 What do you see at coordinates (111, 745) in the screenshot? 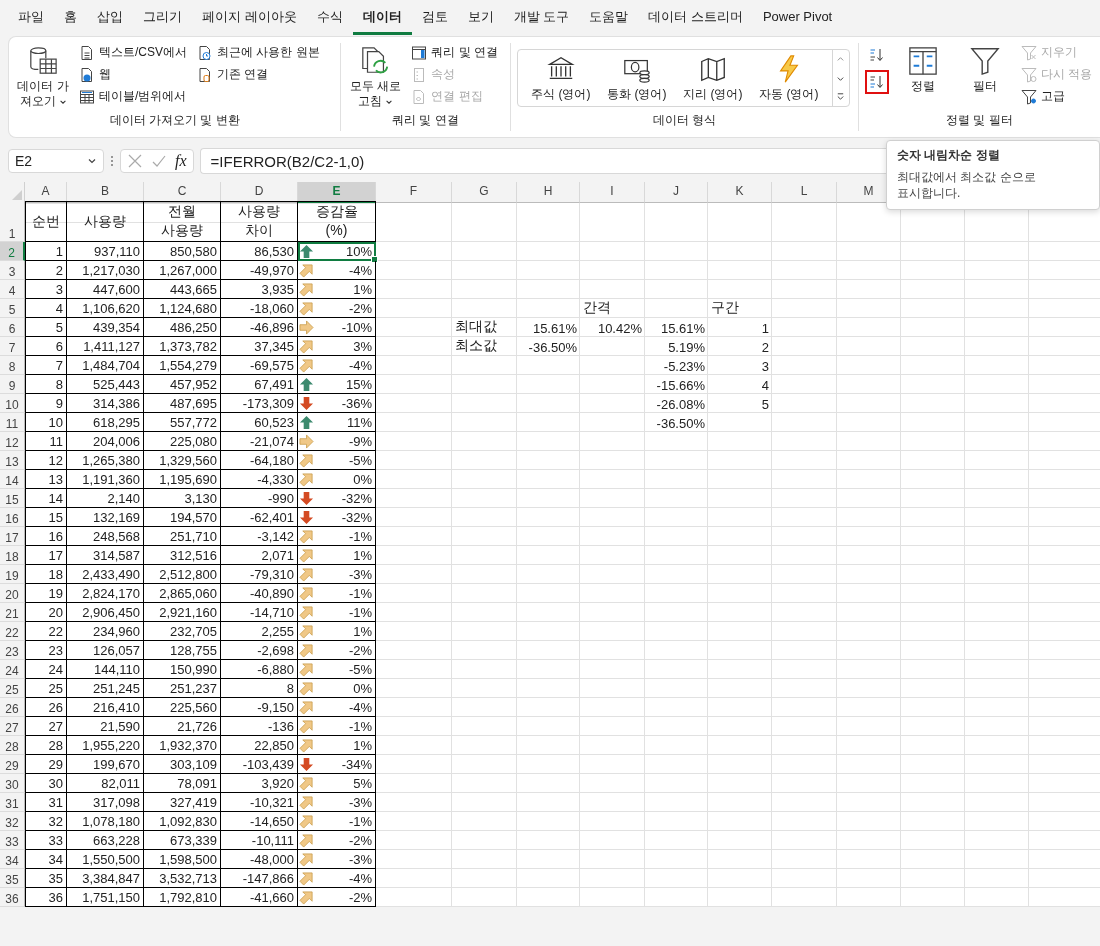
I see `table-cell: 1,955,220` at bounding box center [111, 745].